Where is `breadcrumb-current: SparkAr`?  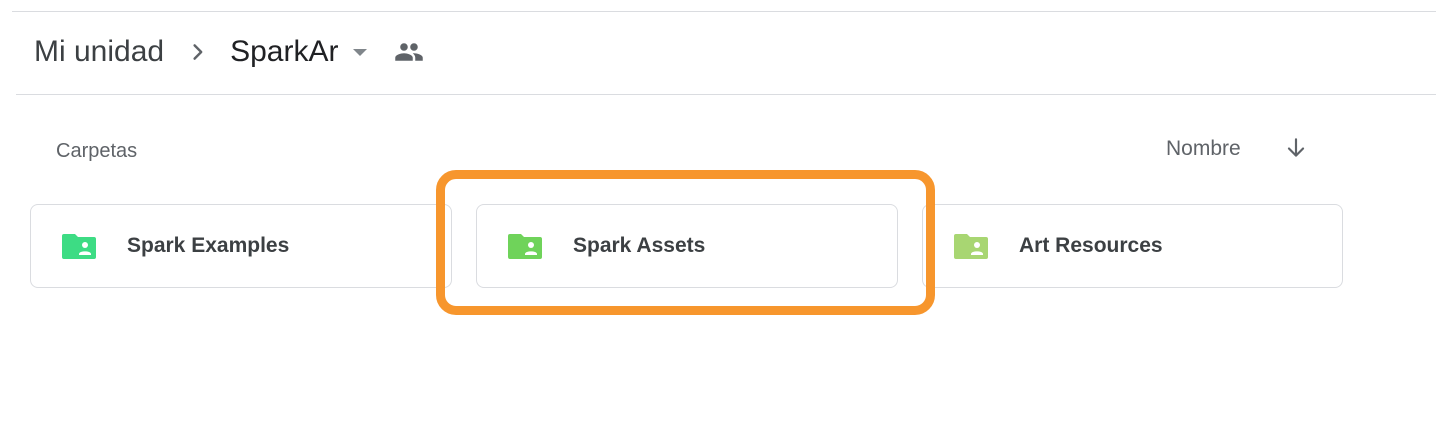 breadcrumb-current: SparkAr is located at coordinates (284, 52).